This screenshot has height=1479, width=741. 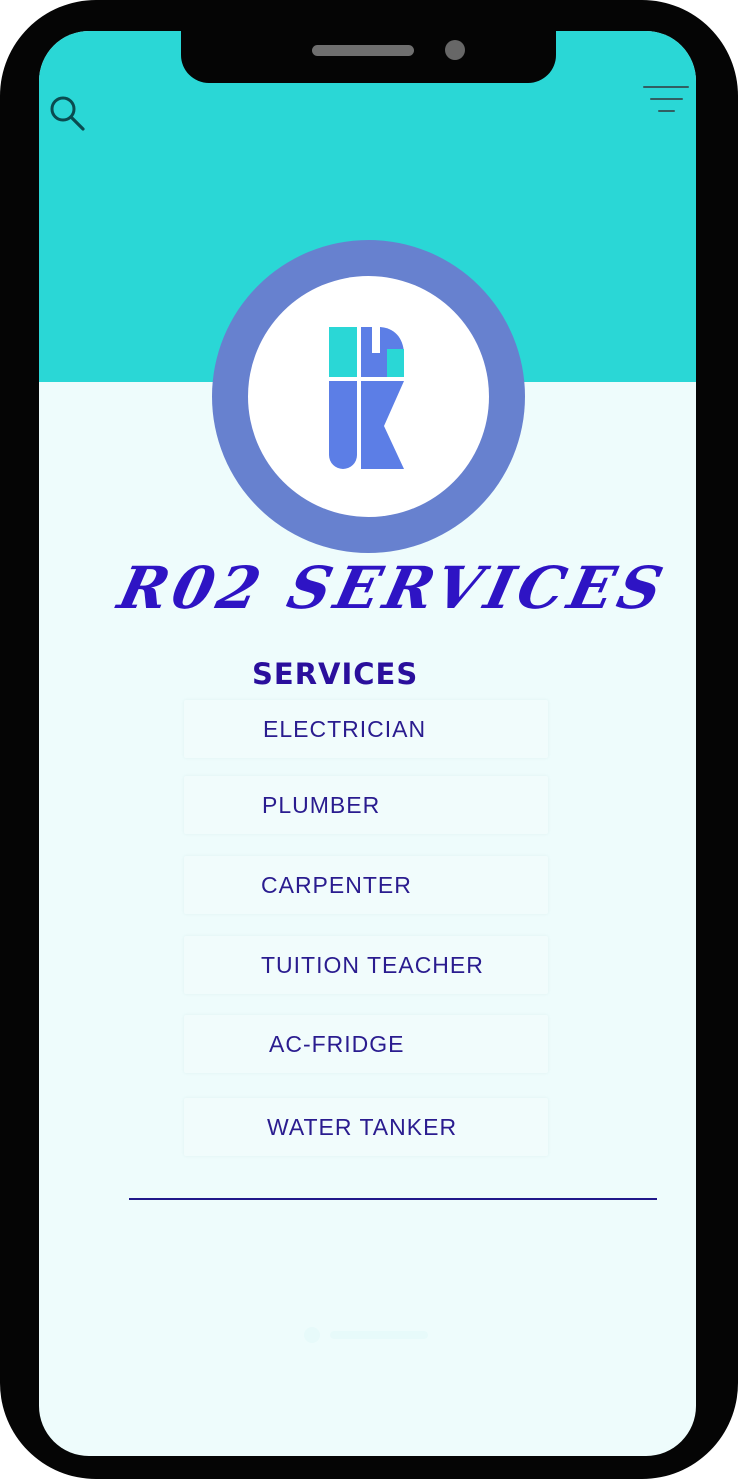 I want to click on service-carpenter: CARPENTER, so click(x=366, y=885).